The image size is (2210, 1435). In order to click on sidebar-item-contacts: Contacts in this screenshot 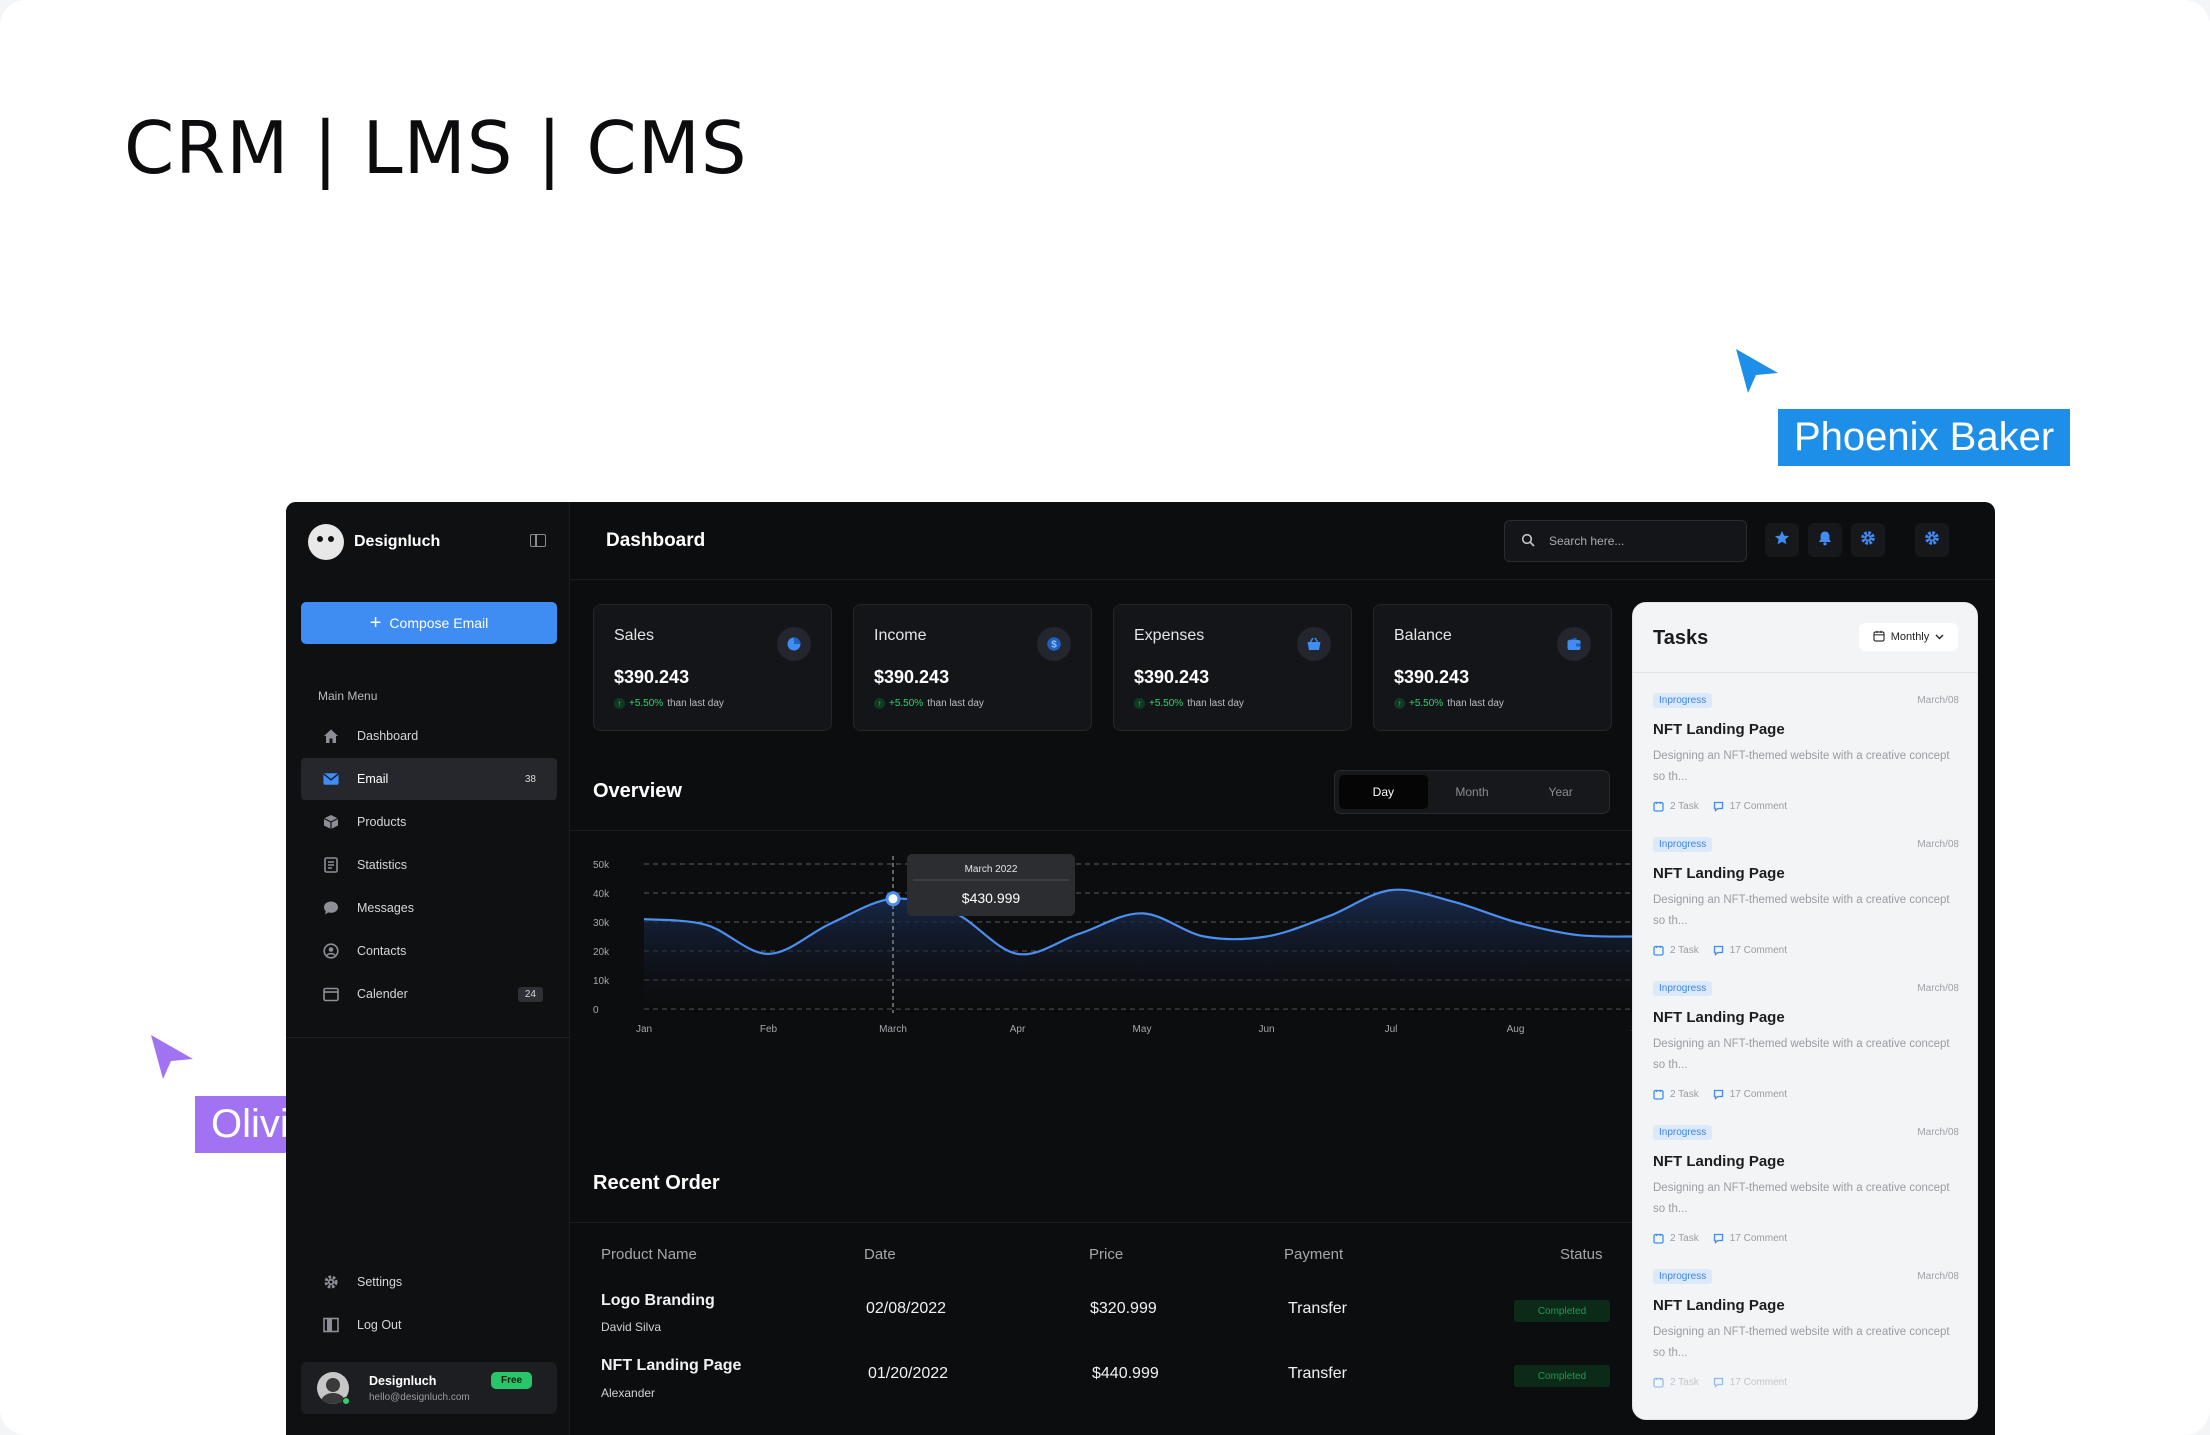, I will do `click(429, 951)`.